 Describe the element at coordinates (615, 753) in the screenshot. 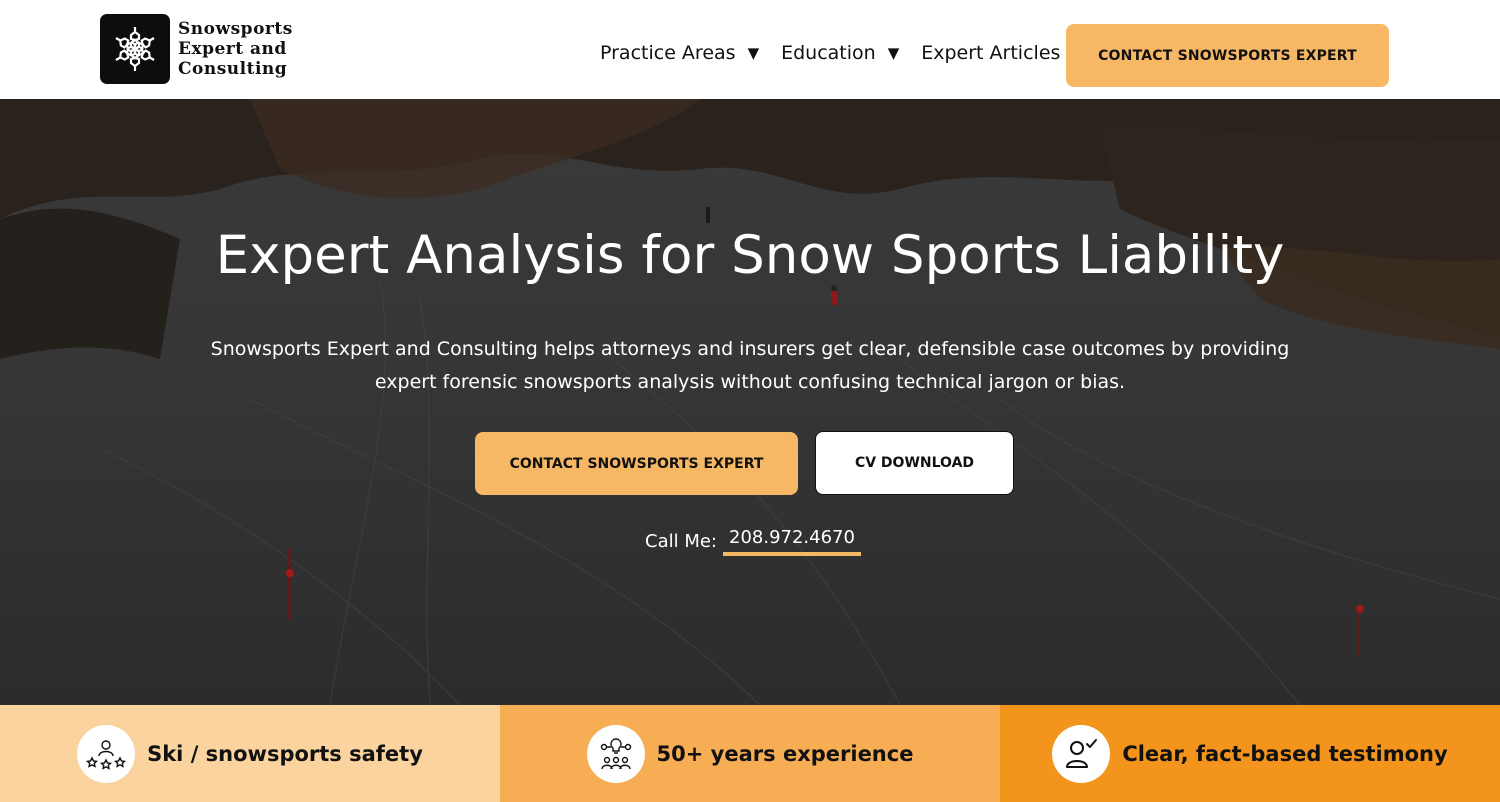

I see `team-lightbulb-icon` at that location.